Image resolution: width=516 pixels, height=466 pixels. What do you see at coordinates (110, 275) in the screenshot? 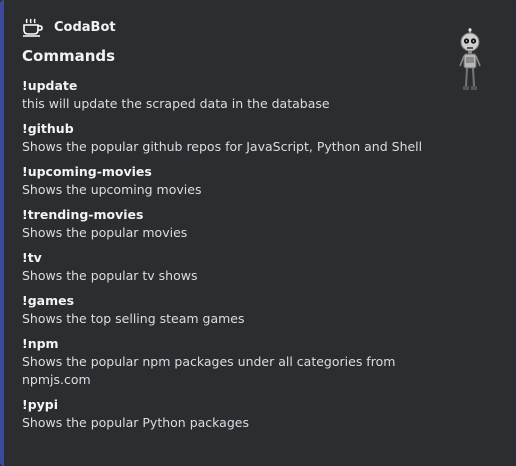
I see `command-description: Shows the popular tv shows` at bounding box center [110, 275].